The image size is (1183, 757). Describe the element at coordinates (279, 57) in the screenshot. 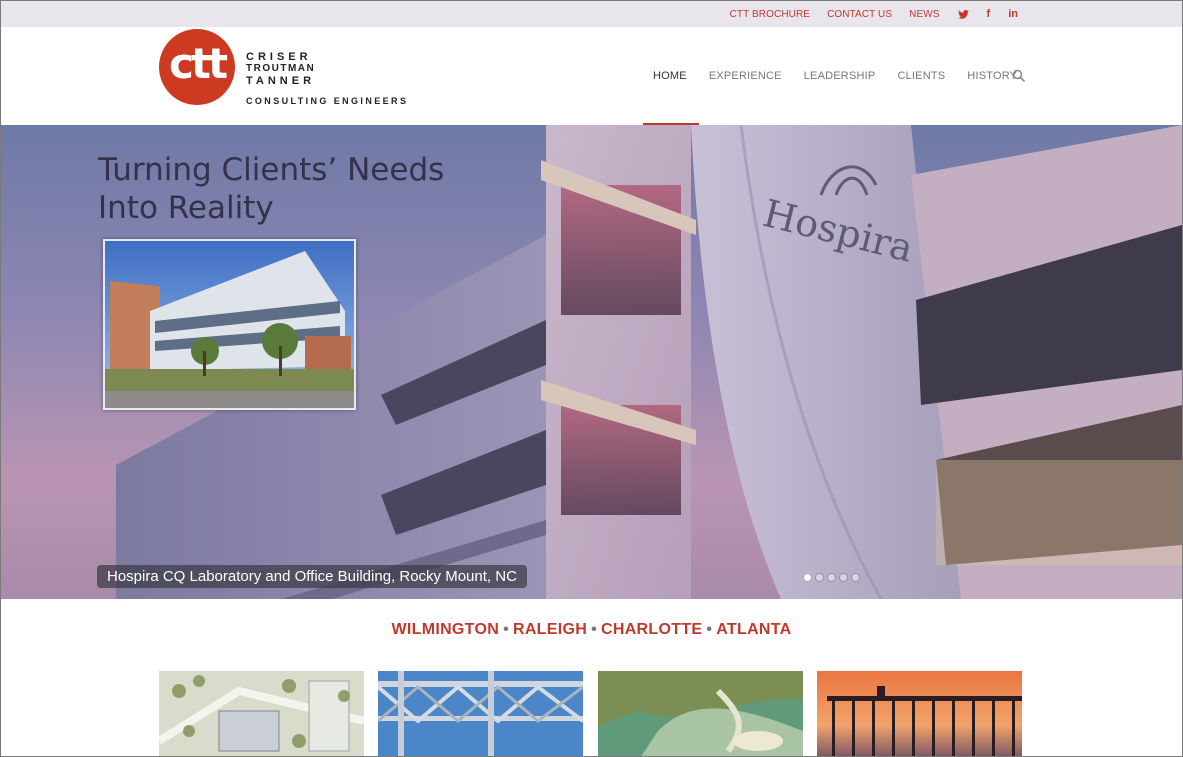

I see `logo-line-criser: CRISER` at that location.